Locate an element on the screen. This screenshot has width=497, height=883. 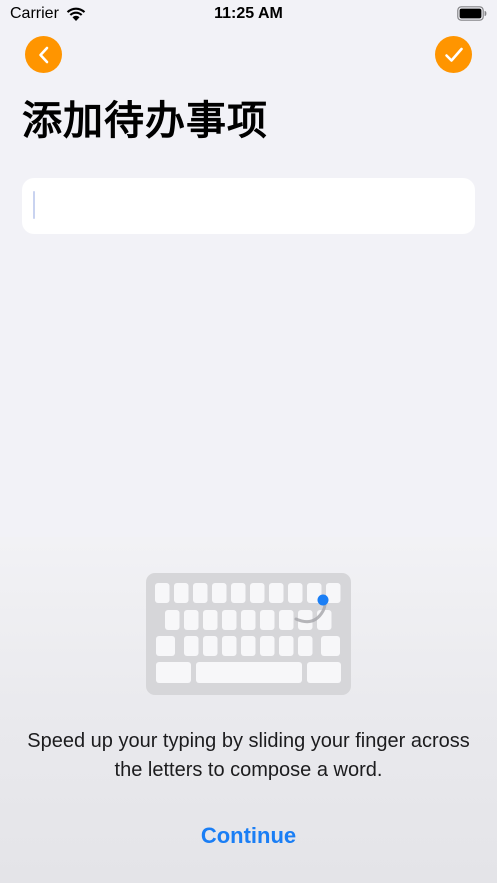
text-caret is located at coordinates (34, 205).